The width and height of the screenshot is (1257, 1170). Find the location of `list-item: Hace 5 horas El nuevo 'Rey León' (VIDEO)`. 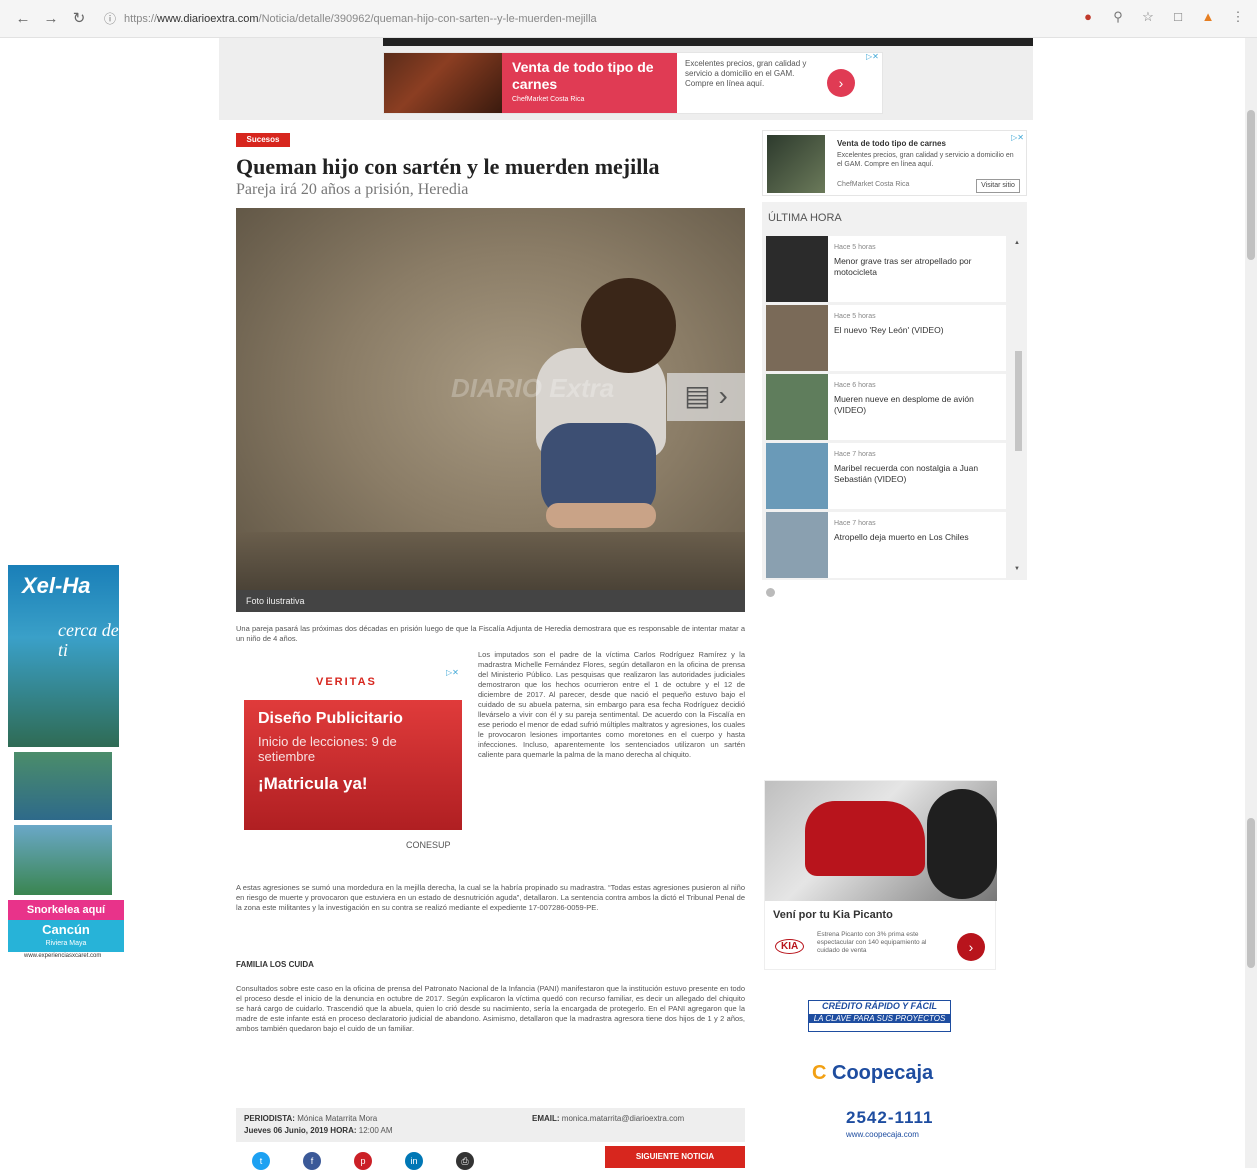

list-item: Hace 5 horas El nuevo 'Rey León' (VIDEO) is located at coordinates (886, 338).